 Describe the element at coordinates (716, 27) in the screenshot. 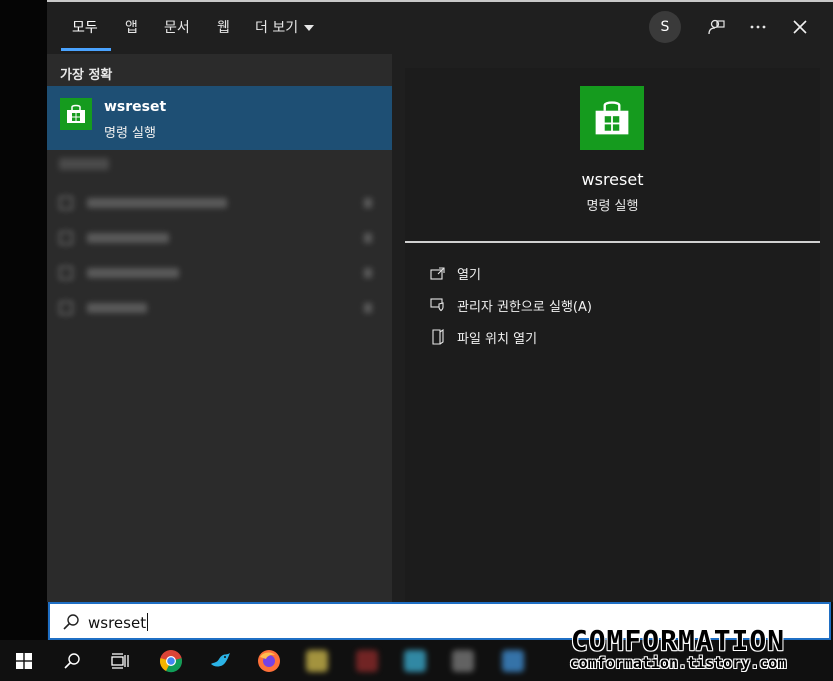

I see `feedback-icon` at that location.